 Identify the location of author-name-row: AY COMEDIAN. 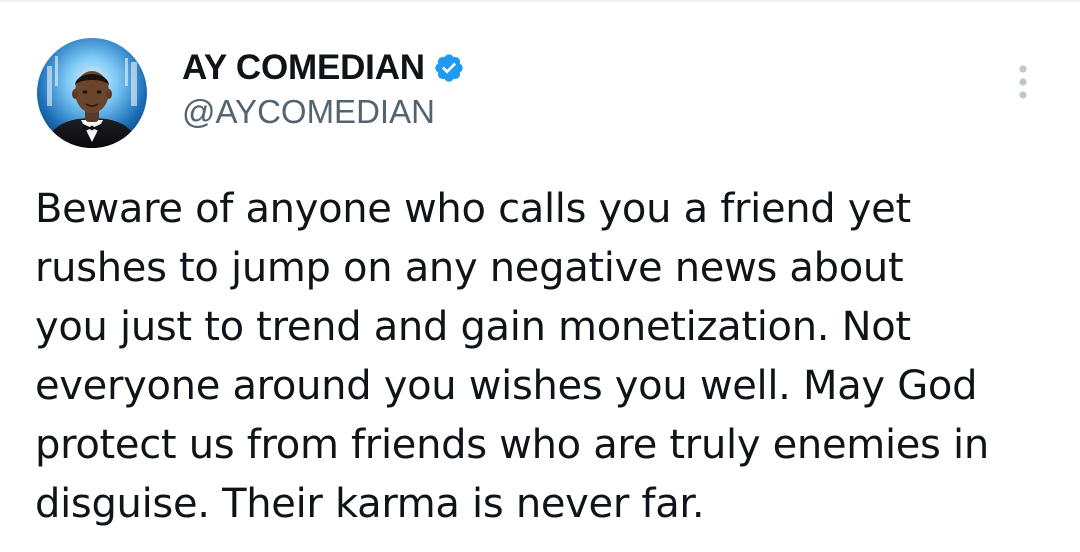
(323, 68).